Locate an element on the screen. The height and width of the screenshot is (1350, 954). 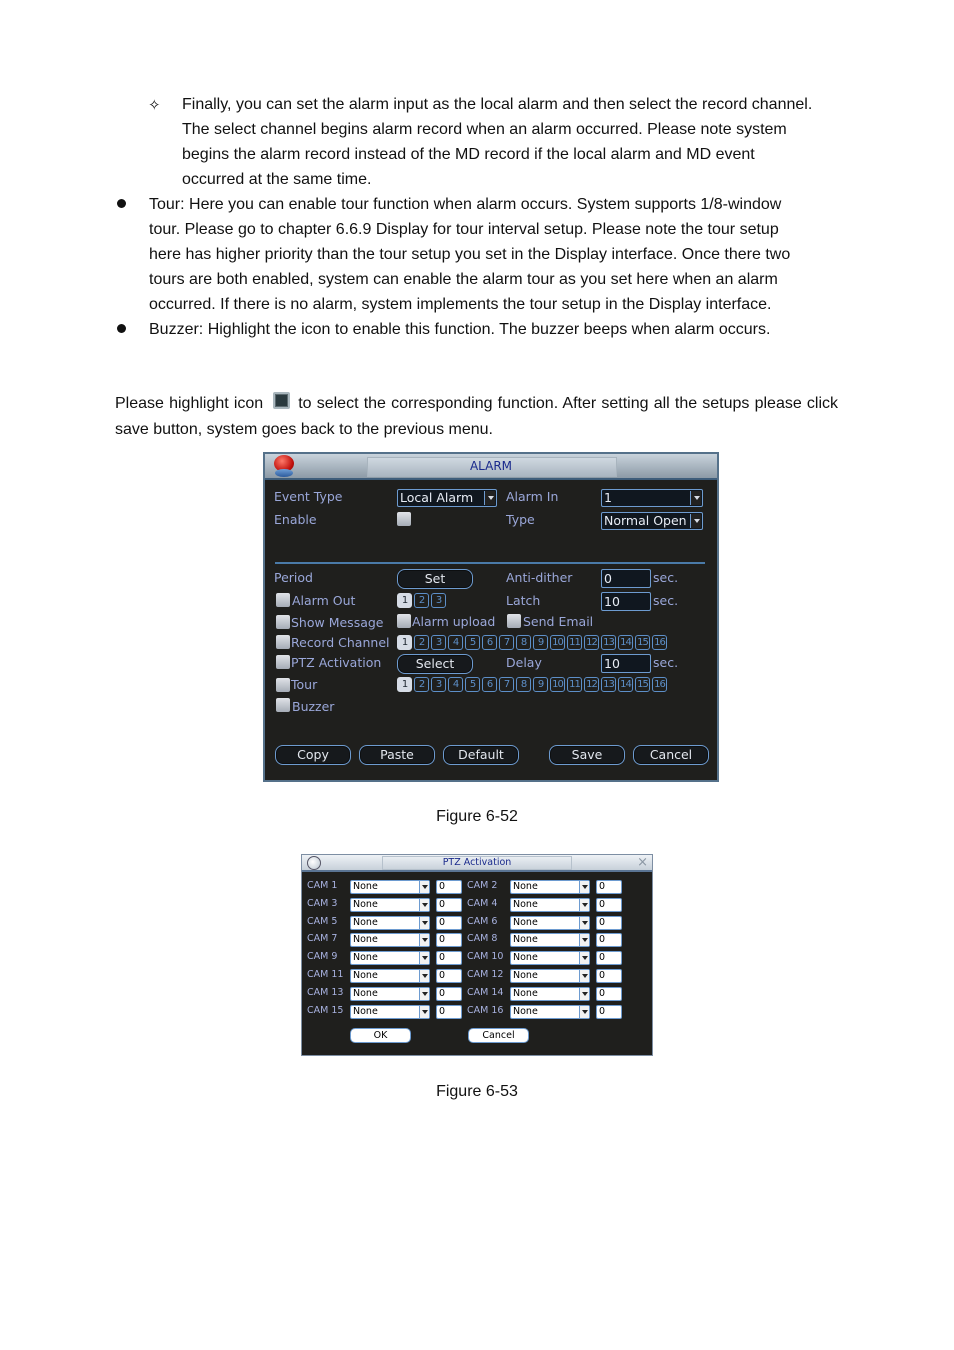
alarm-upload-checkbox is located at coordinates (404, 621).